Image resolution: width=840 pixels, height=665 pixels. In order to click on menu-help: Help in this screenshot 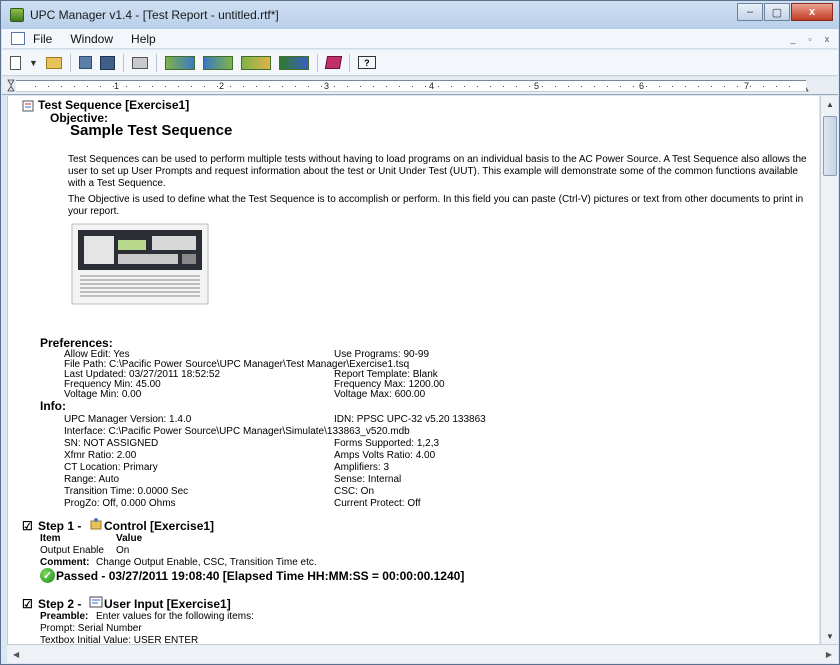, I will do `click(143, 39)`.